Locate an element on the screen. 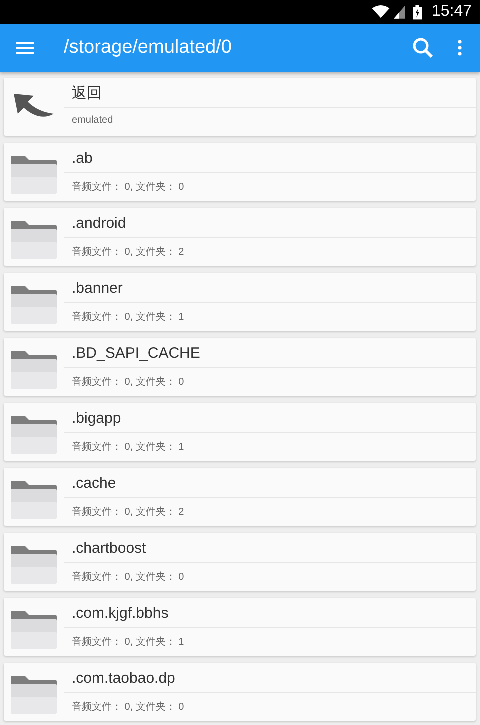 This screenshot has width=480, height=725. item-name: .com.taobao.dp is located at coordinates (270, 678).